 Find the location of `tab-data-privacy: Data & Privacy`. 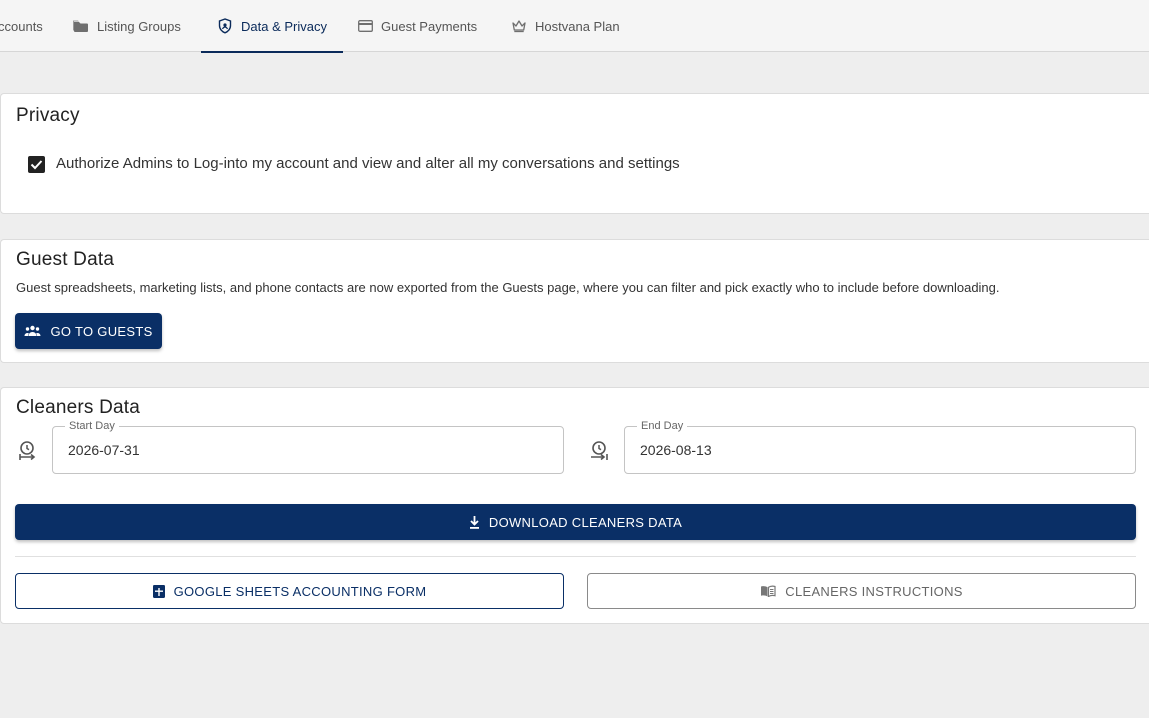

tab-data-privacy: Data & Privacy is located at coordinates (272, 26).